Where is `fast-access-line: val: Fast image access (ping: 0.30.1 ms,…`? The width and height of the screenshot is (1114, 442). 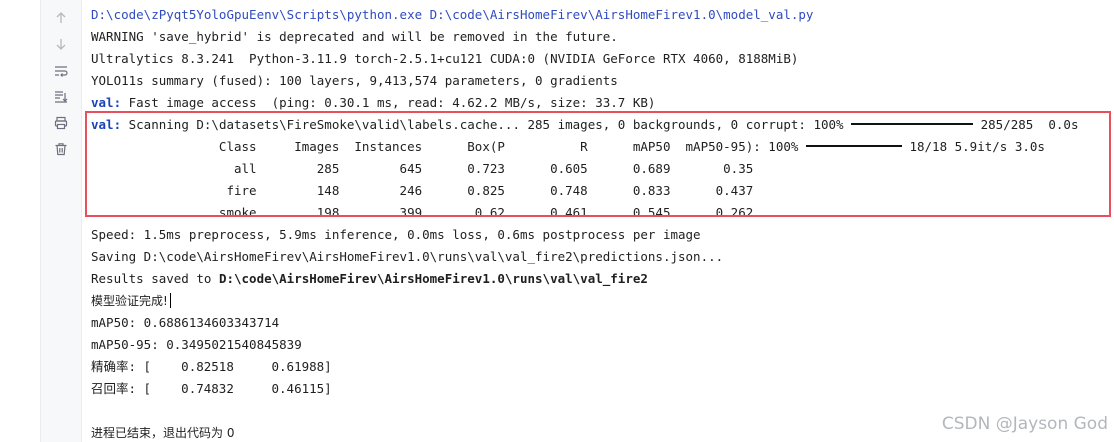 fast-access-line: val: Fast image access (ping: 0.30.1 ms,… is located at coordinates (601, 103).